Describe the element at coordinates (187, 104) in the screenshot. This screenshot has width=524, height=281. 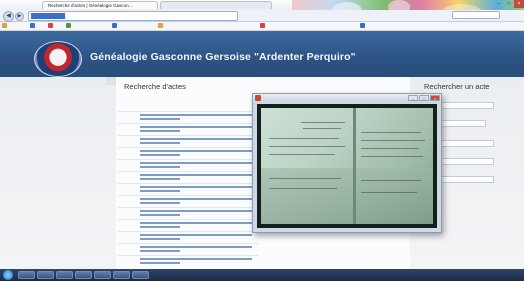
I see `results-table-header` at that location.